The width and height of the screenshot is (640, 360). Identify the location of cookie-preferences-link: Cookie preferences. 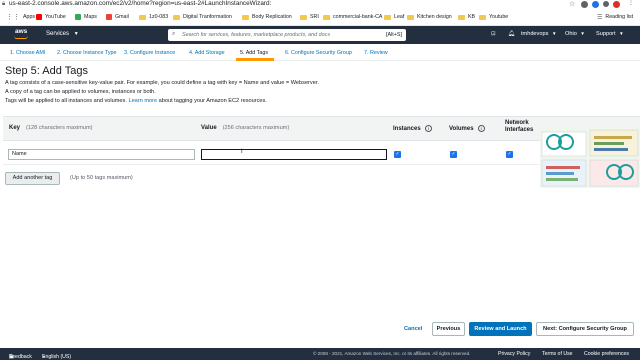
(606, 354).